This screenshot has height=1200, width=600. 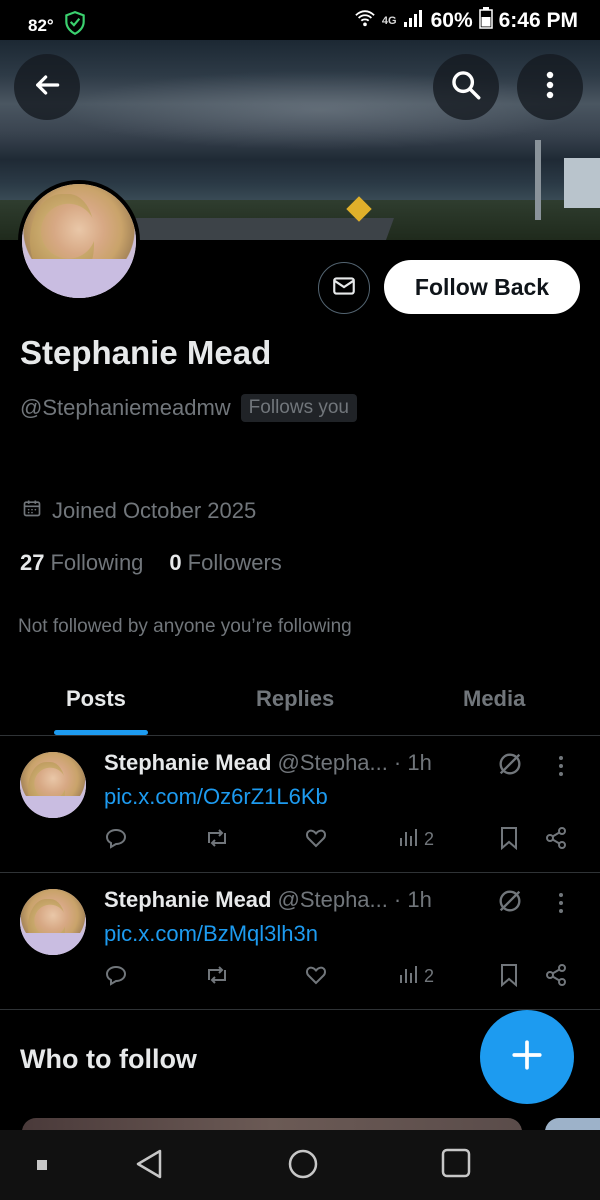 I want to click on back-button, so click(x=47, y=87).